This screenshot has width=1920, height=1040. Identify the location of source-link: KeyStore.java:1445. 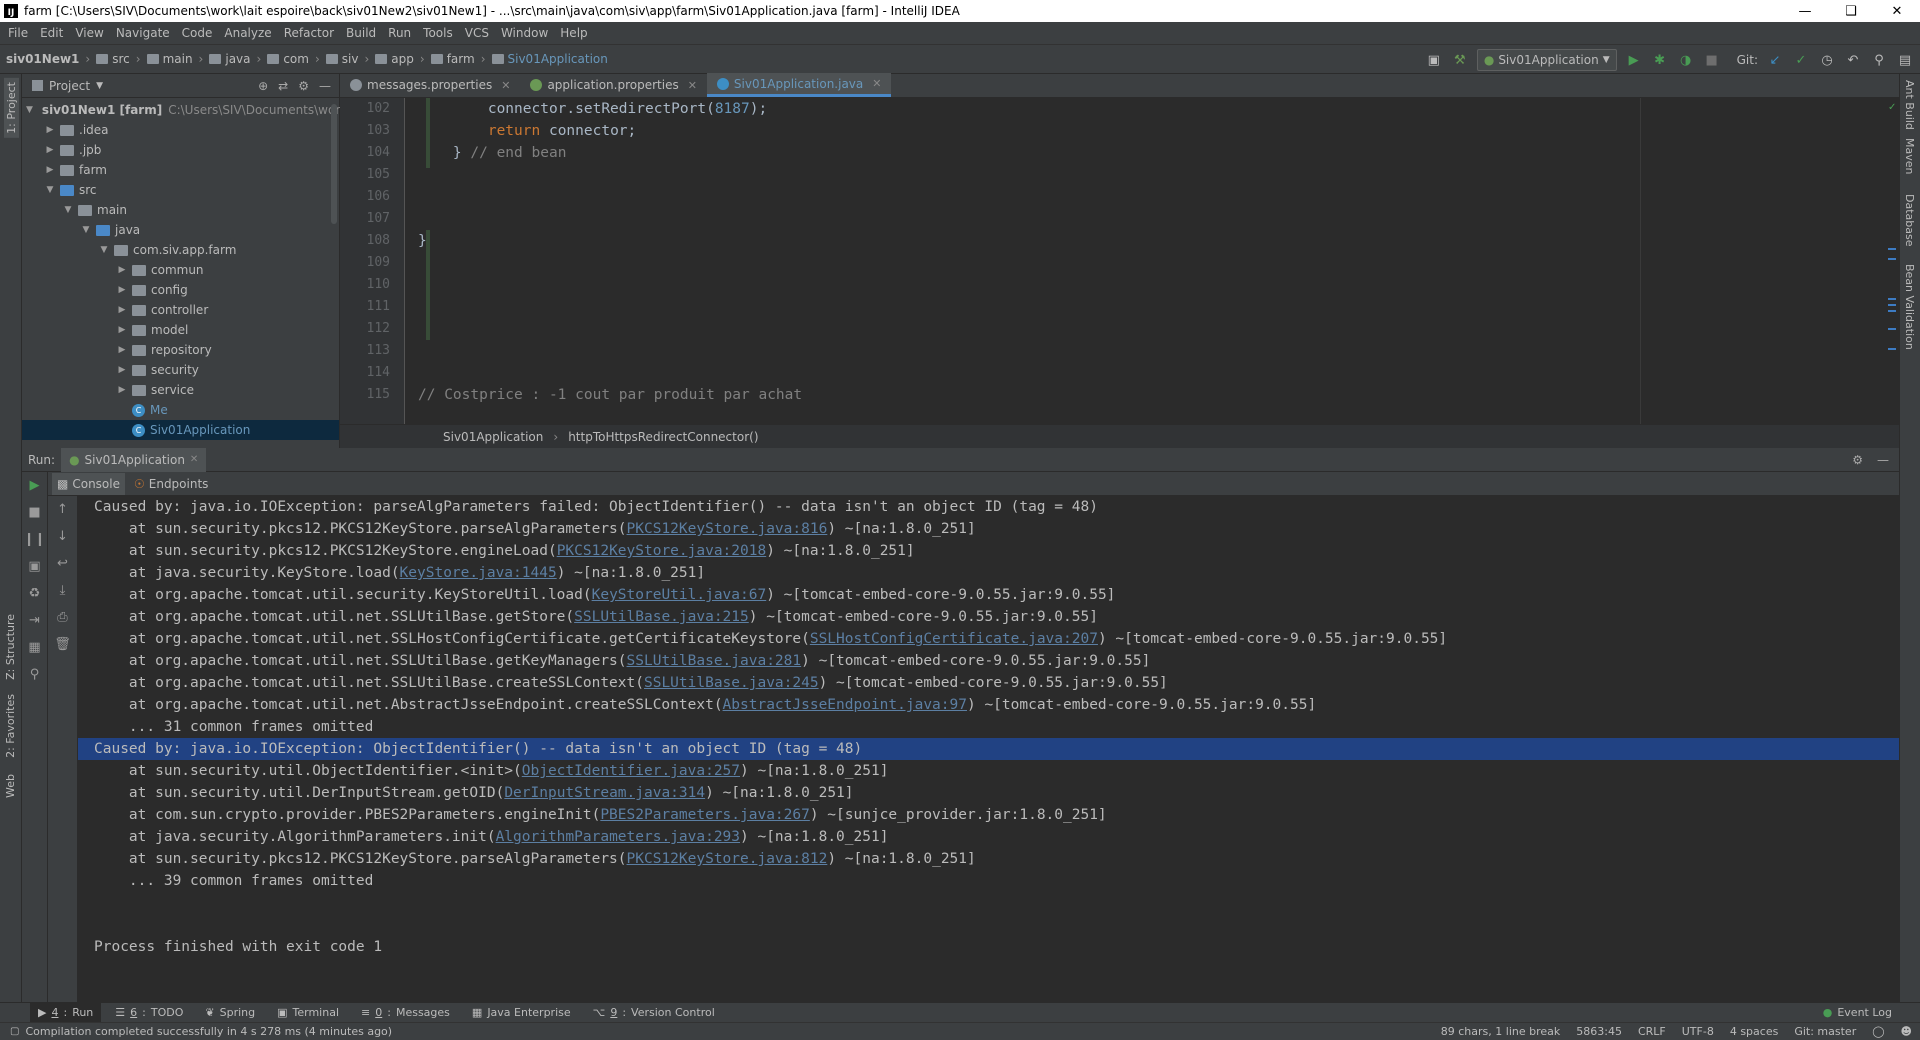
(478, 573).